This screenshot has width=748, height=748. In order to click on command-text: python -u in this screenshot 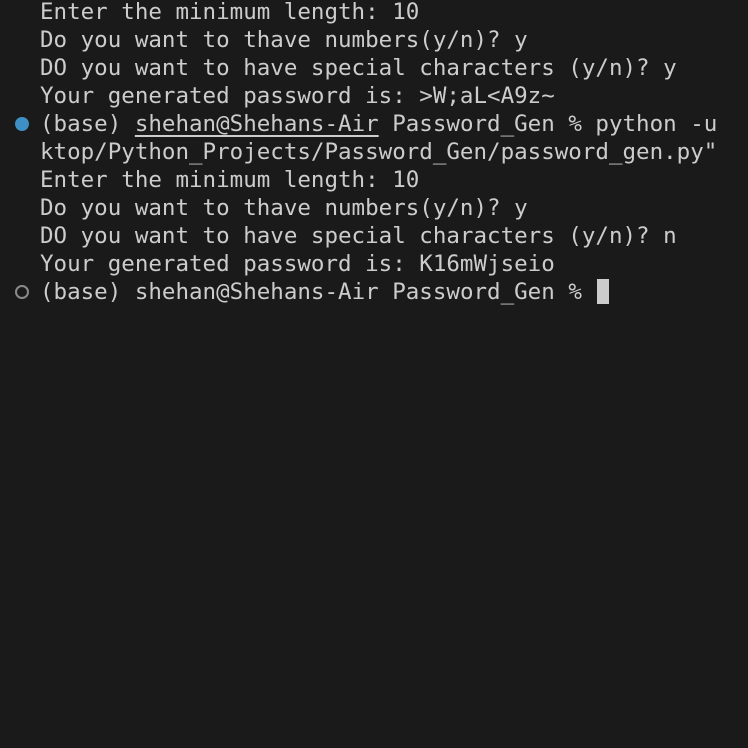, I will do `click(656, 124)`.